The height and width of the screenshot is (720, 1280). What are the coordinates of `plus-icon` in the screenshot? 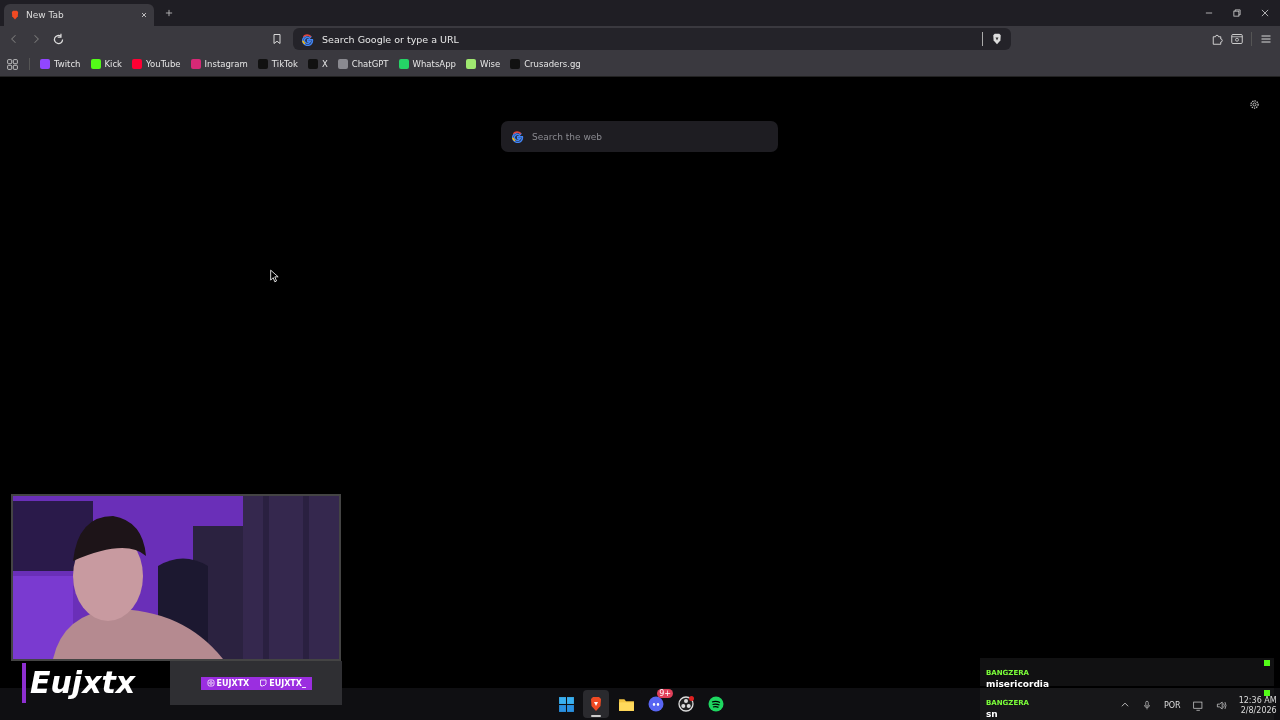 It's located at (169, 13).